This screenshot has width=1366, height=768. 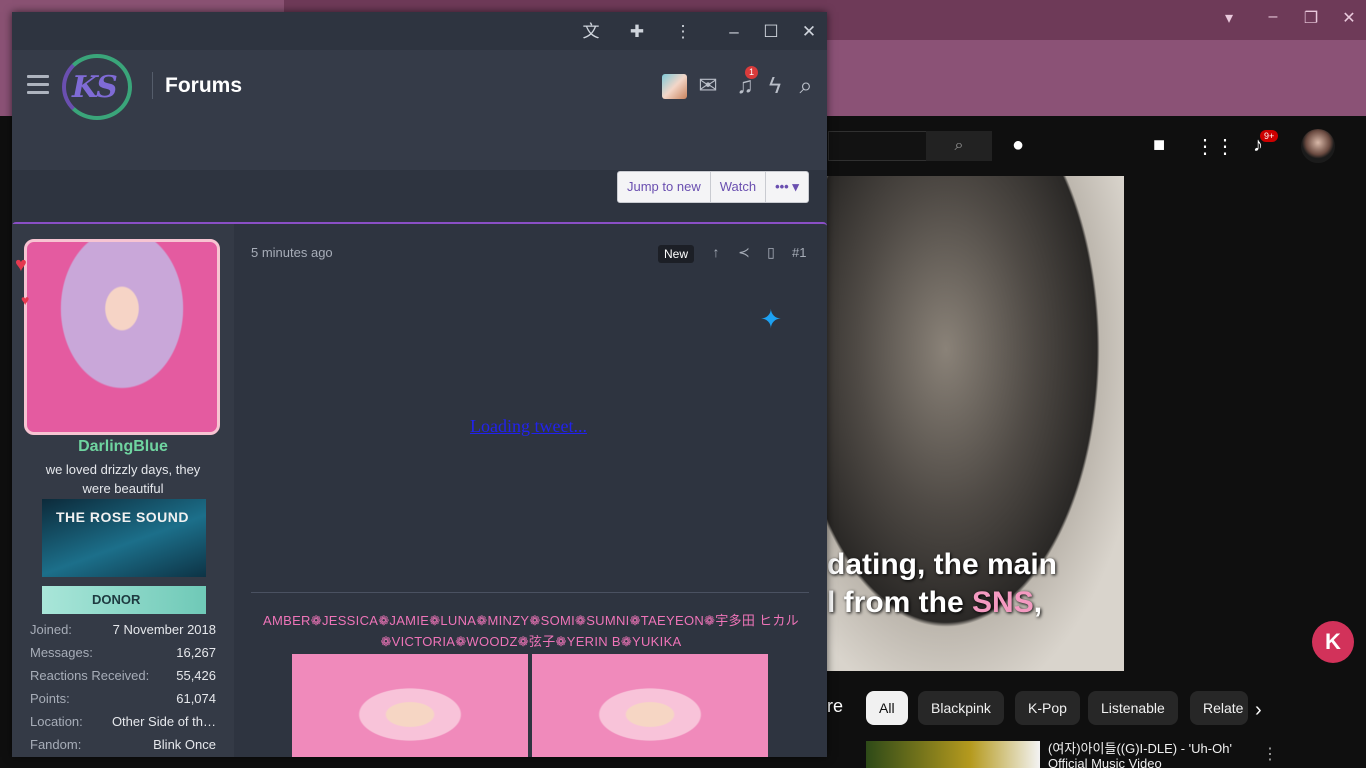 What do you see at coordinates (787, 187) in the screenshot?
I see `more-options-button: ••• ▾` at bounding box center [787, 187].